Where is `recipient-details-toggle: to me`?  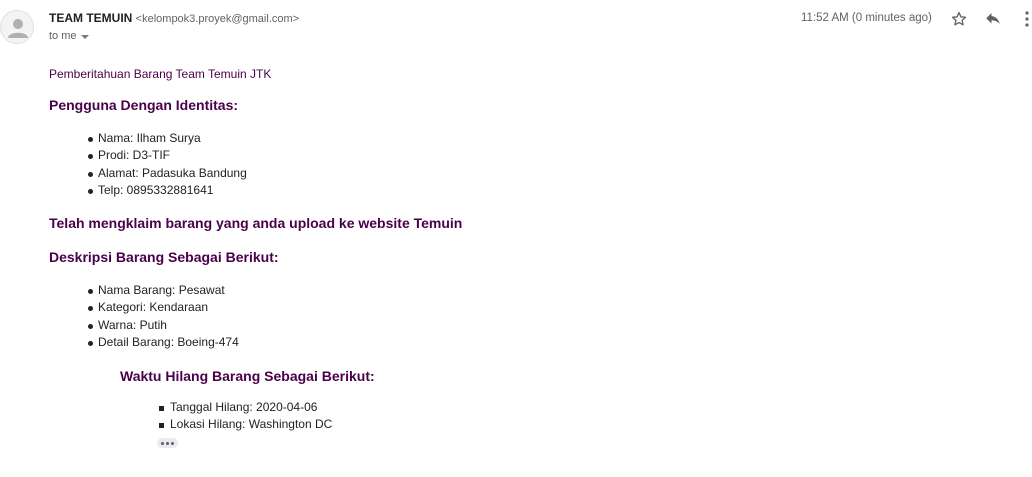
recipient-details-toggle: to me is located at coordinates (69, 36).